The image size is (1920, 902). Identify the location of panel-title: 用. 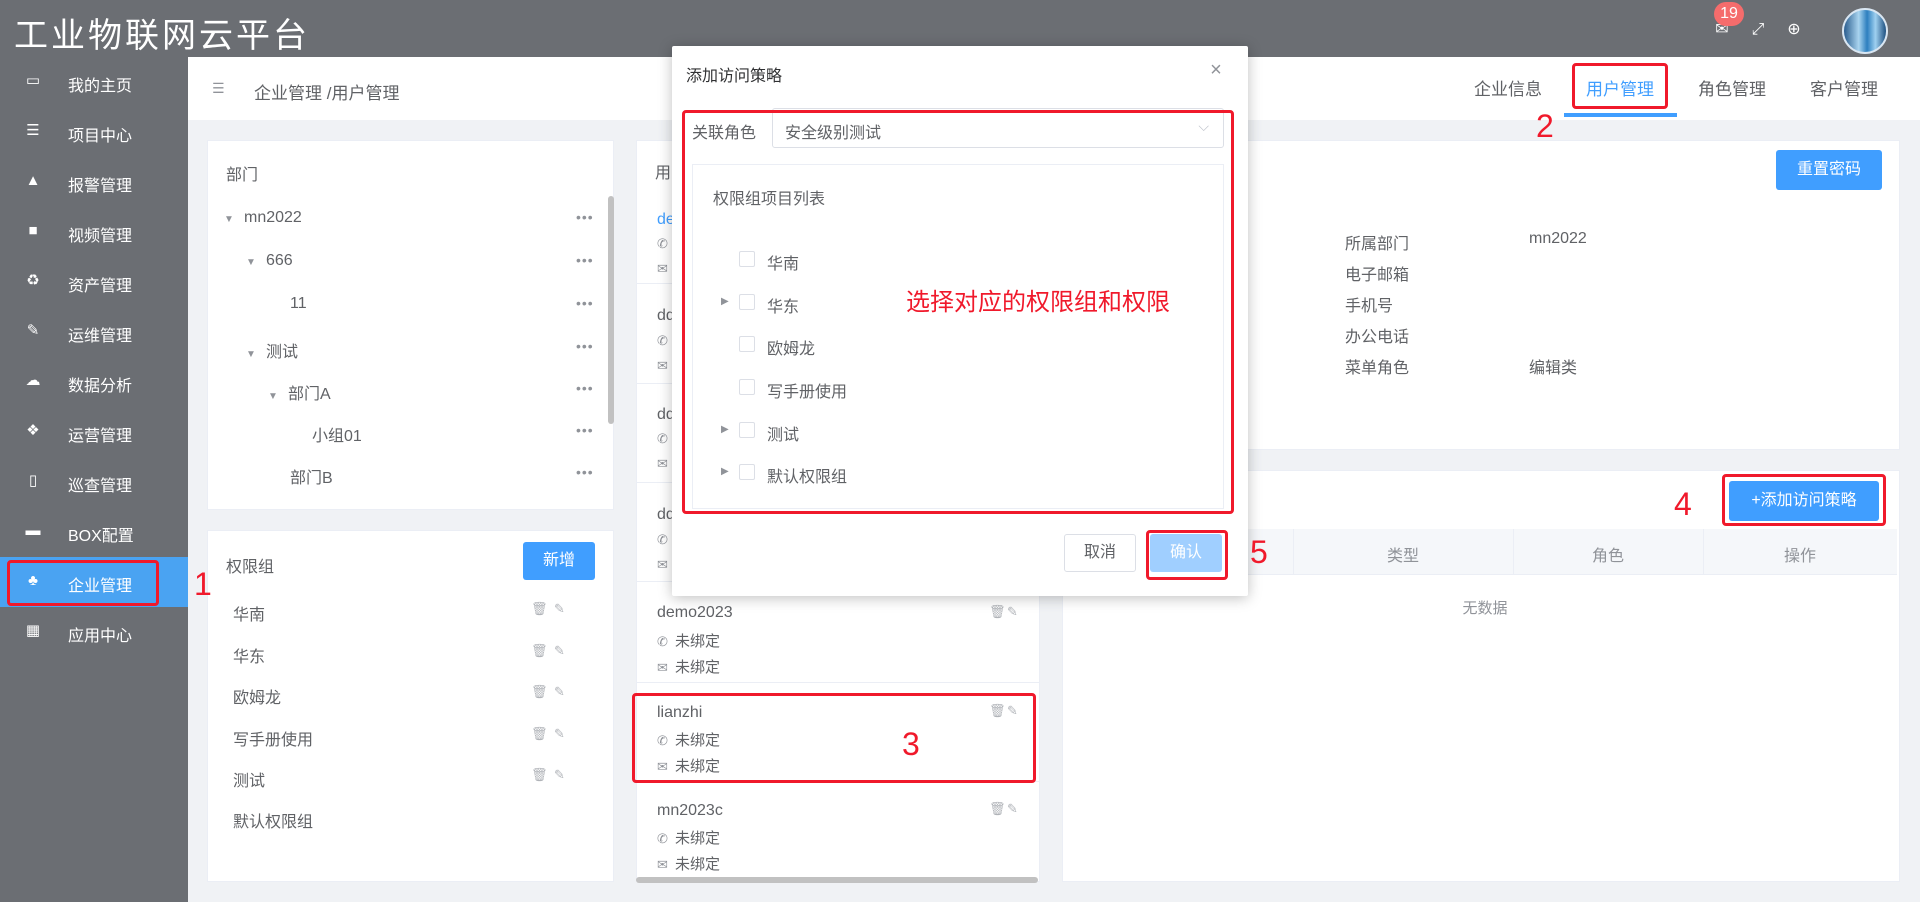
(663, 173).